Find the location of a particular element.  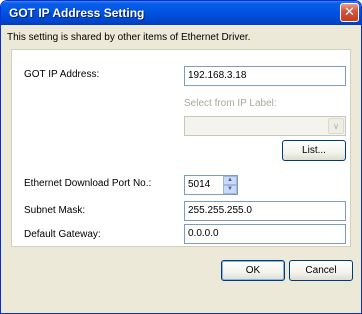

close-icon: ✕ is located at coordinates (349, 11).